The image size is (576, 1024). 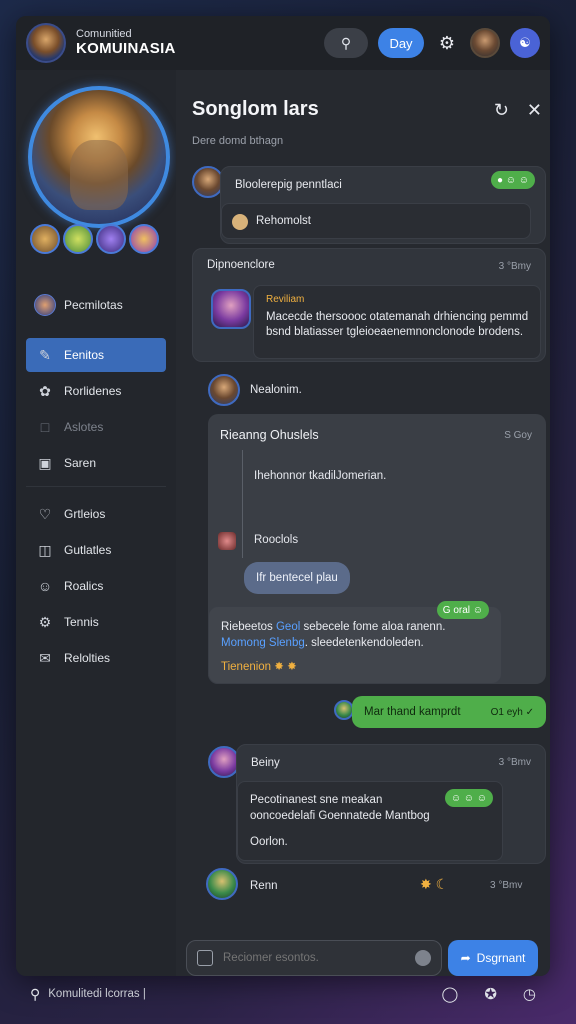 I want to click on sidebar-item-label: Relolties, so click(x=87, y=658).